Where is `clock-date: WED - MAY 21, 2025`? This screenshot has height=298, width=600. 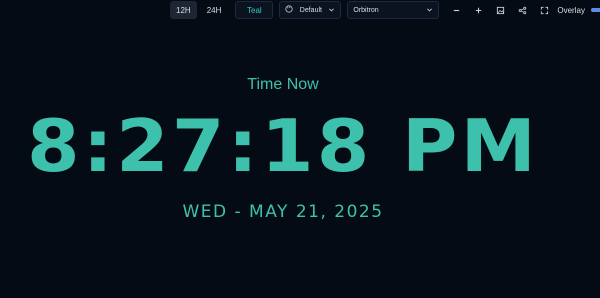 clock-date: WED - MAY 21, 2025 is located at coordinates (283, 212).